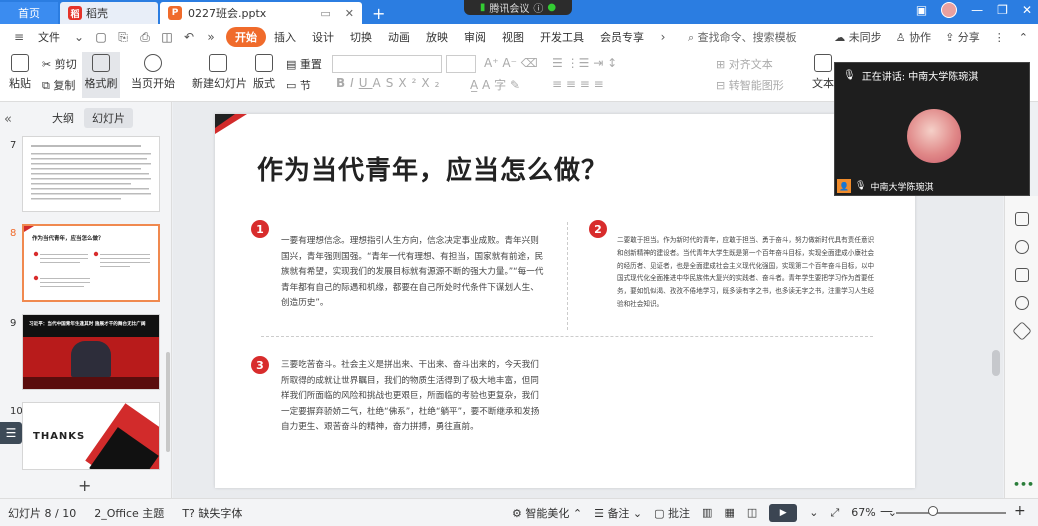 This screenshot has width=1038, height=526. What do you see at coordinates (813, 512) in the screenshot?
I see `play-options-icon: ⌄` at bounding box center [813, 512].